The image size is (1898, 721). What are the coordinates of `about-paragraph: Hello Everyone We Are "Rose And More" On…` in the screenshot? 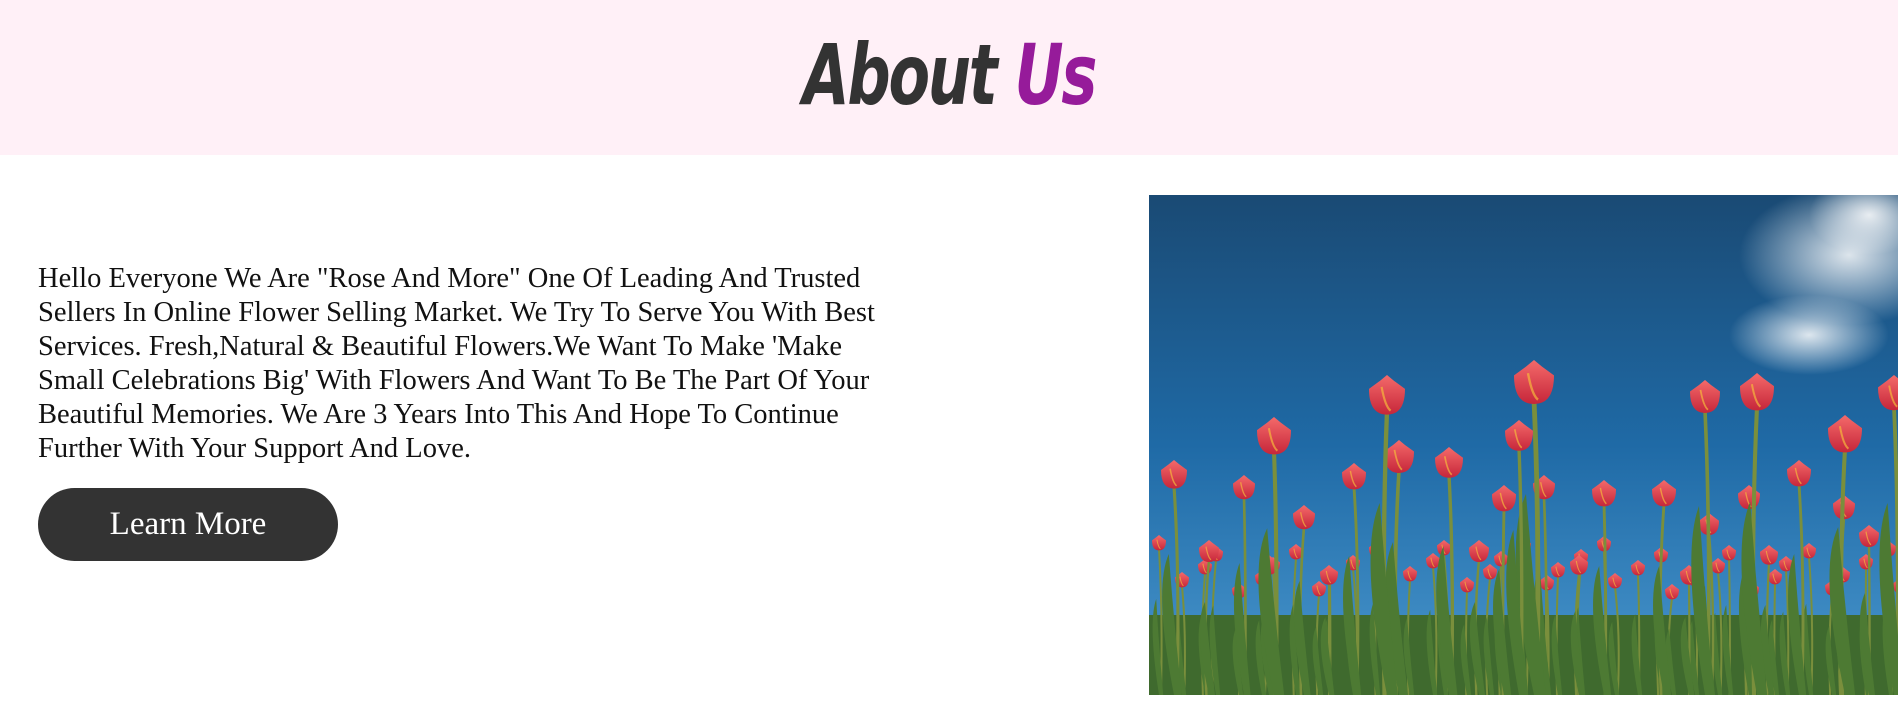 It's located at (456, 363).